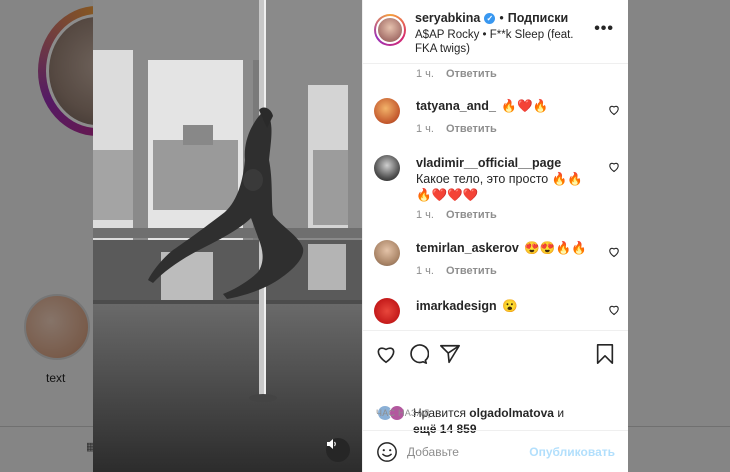 This screenshot has height=472, width=730. I want to click on share-send-icon, so click(450, 354).